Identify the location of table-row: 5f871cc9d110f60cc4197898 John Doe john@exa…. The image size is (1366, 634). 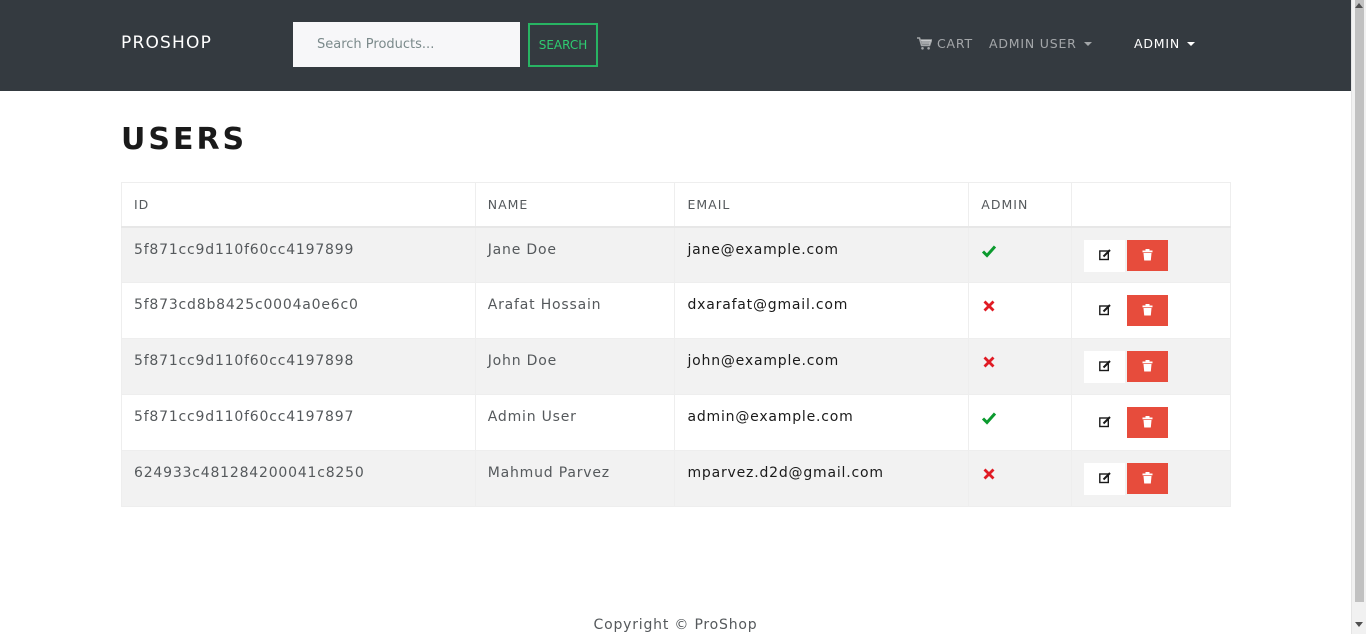
(676, 366).